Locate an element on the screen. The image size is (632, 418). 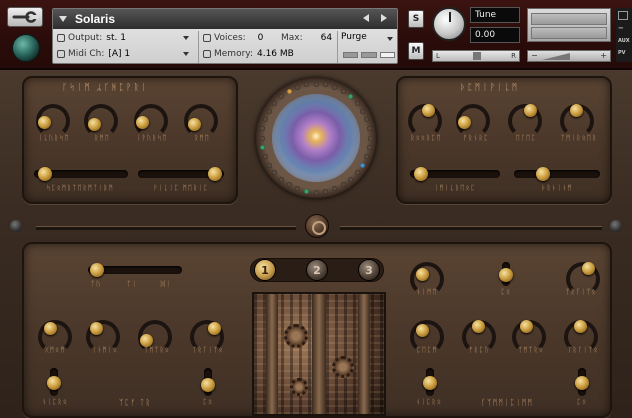
bottom-left-knob-label-2: ᛁᚾᛗᛁᛟ is located at coordinates (105, 350).